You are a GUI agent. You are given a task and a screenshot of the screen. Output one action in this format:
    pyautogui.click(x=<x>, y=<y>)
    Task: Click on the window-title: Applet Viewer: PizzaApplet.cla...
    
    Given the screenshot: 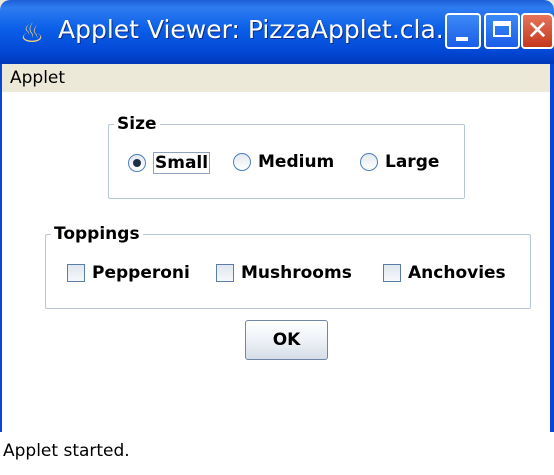 What is the action you would take?
    pyautogui.click(x=259, y=29)
    